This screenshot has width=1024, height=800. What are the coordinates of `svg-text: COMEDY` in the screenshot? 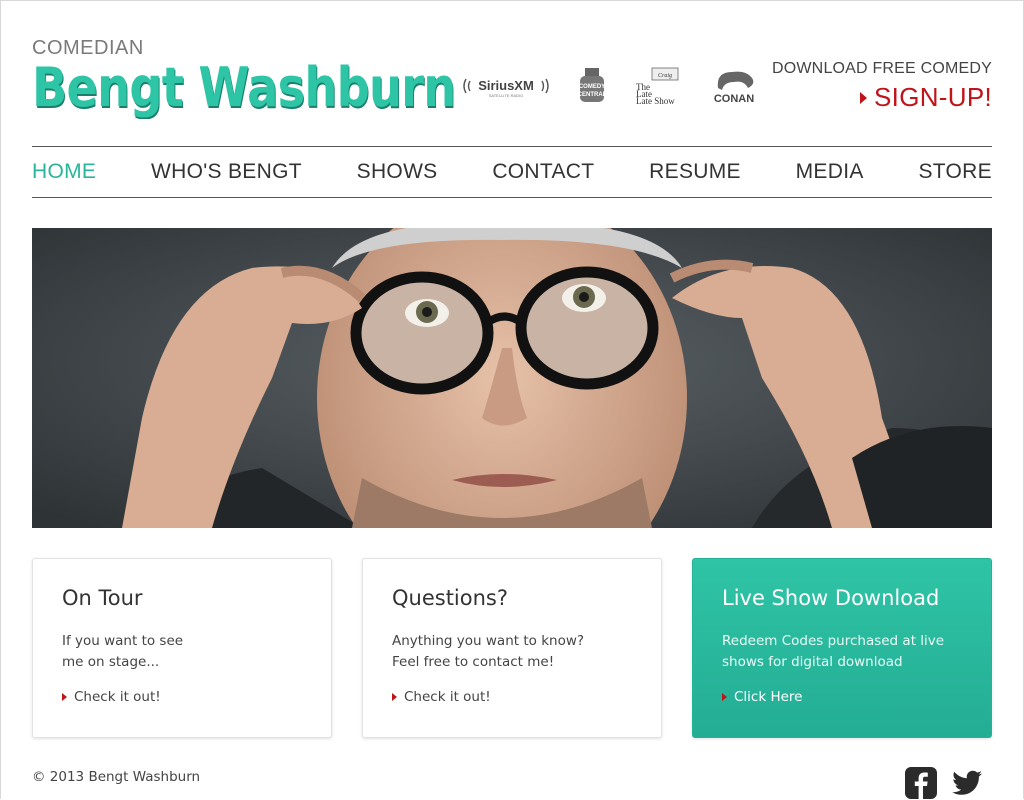 It's located at (592, 87).